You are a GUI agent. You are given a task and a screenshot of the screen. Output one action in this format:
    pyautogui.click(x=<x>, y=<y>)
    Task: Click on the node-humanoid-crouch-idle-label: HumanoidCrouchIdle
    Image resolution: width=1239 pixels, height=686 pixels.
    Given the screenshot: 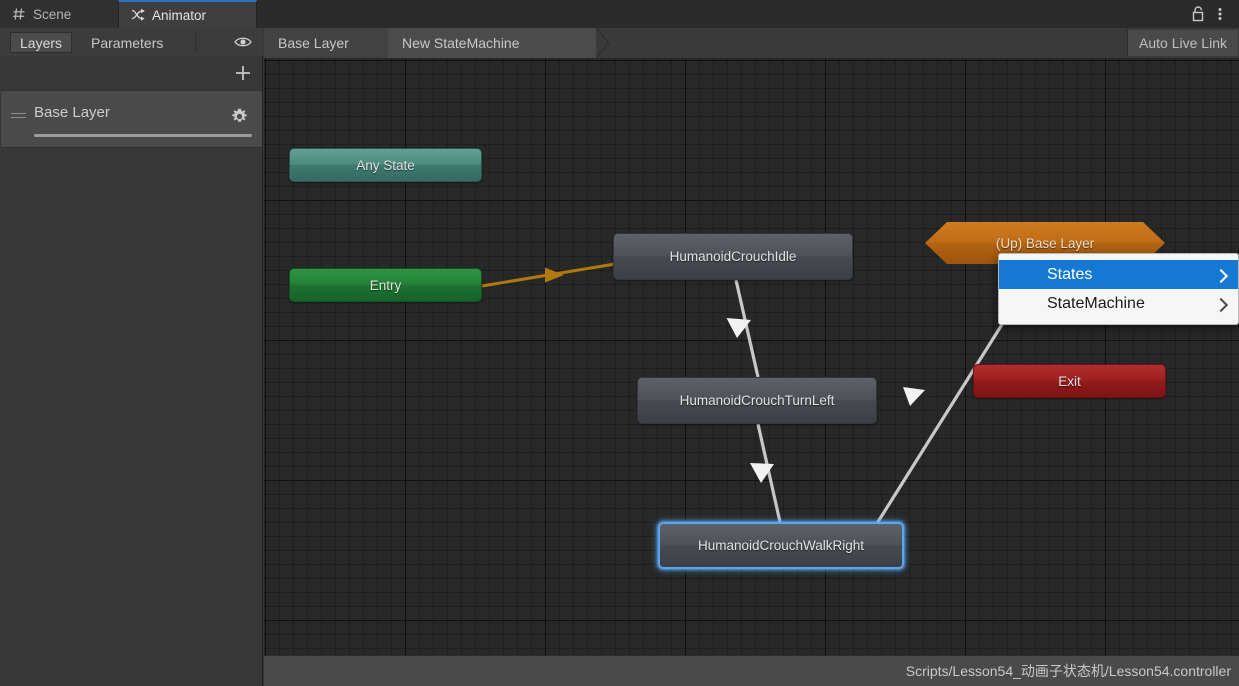 What is the action you would take?
    pyautogui.click(x=733, y=256)
    